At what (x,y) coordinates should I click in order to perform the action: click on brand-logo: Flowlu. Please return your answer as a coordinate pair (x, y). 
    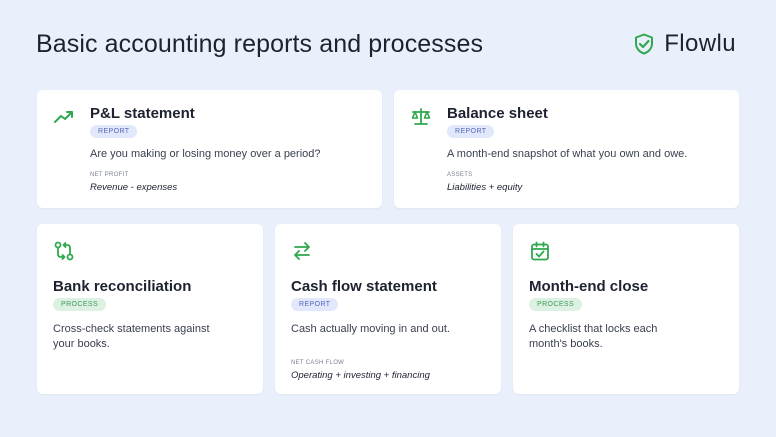
    Looking at the image, I should click on (684, 44).